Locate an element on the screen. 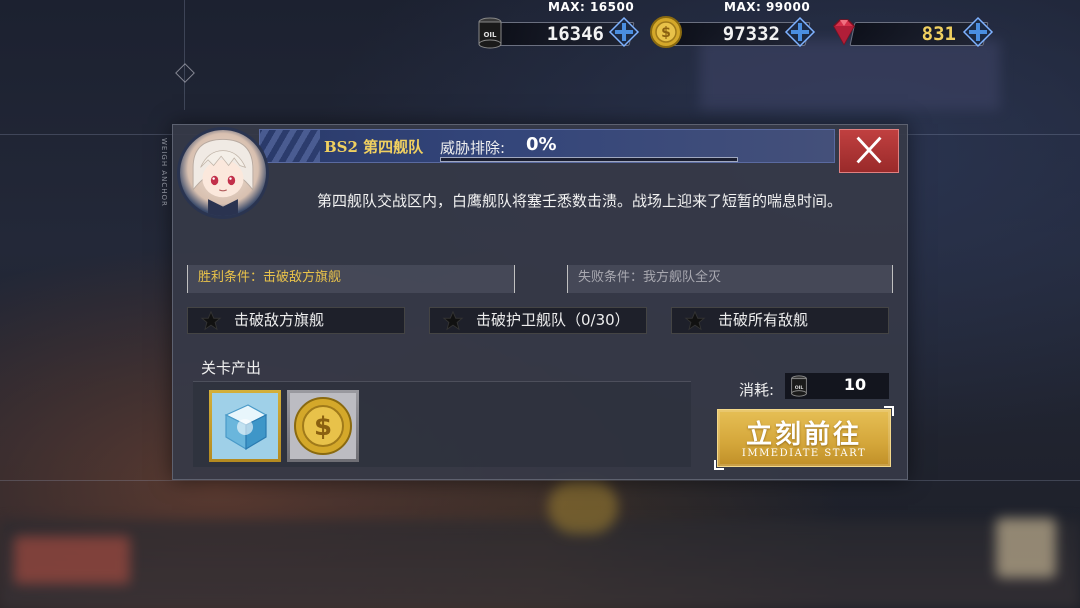  oil-resource: MAX: 16500 OIL 16346 is located at coordinates (557, 25).